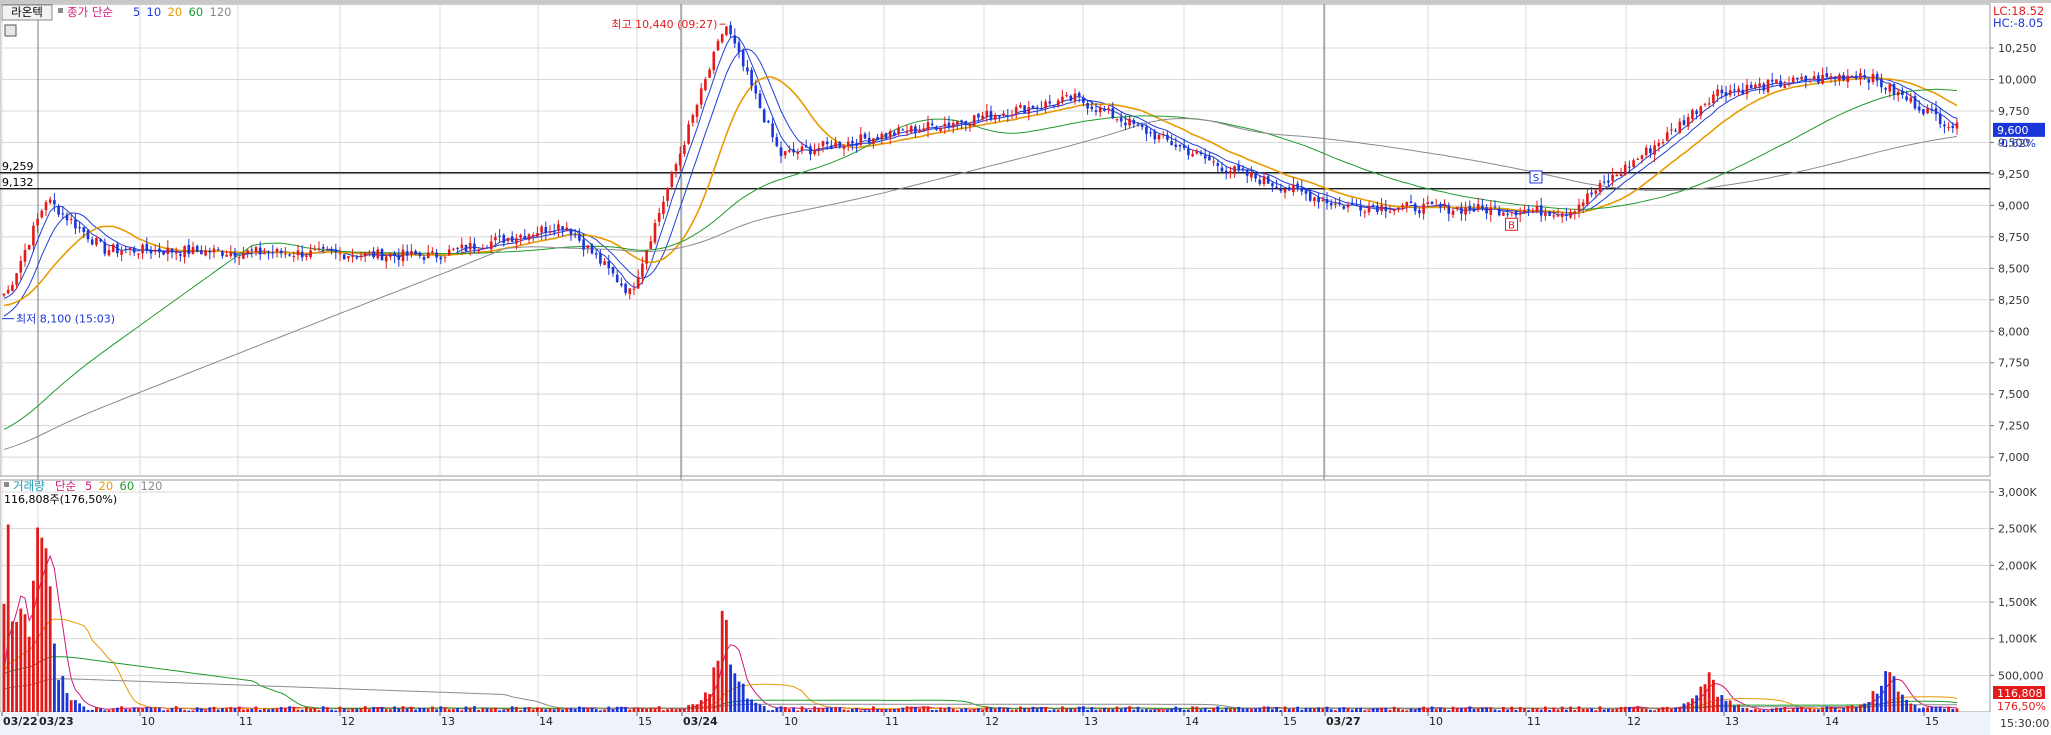 The width and height of the screenshot is (2051, 735). Describe the element at coordinates (90, 12) in the screenshot. I see `legend-item: 종가 단순` at that location.